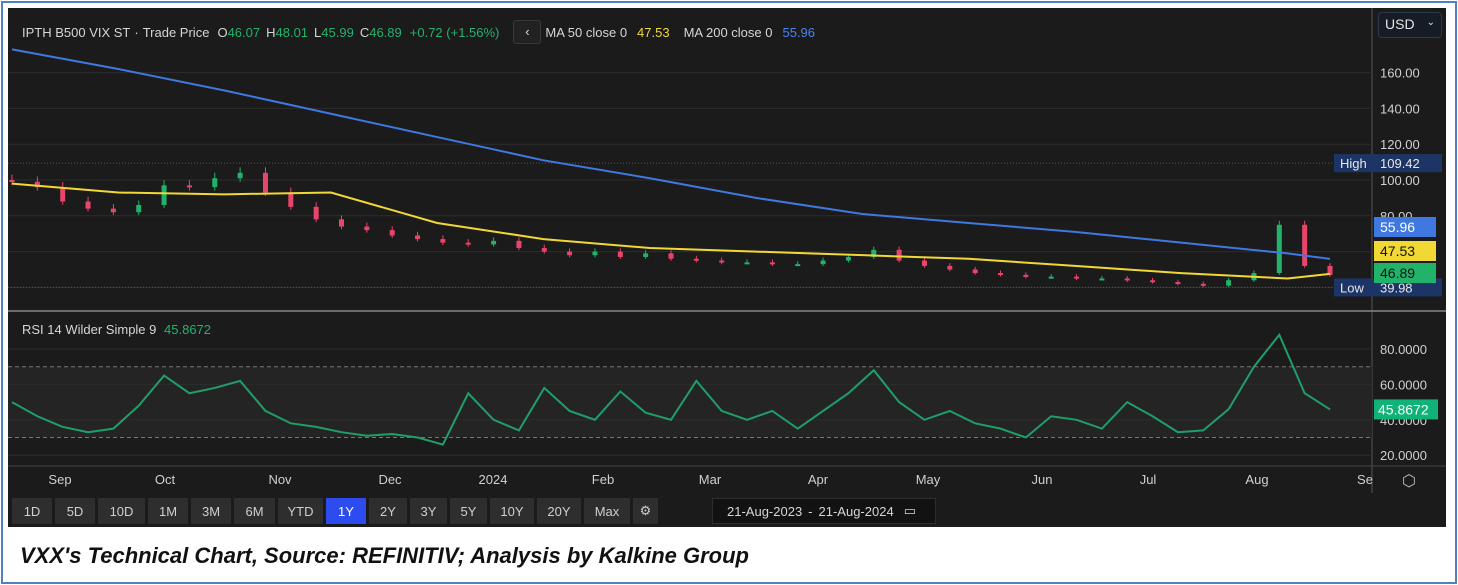  Describe the element at coordinates (1400, 24) in the screenshot. I see `currency-value: USD` at that location.